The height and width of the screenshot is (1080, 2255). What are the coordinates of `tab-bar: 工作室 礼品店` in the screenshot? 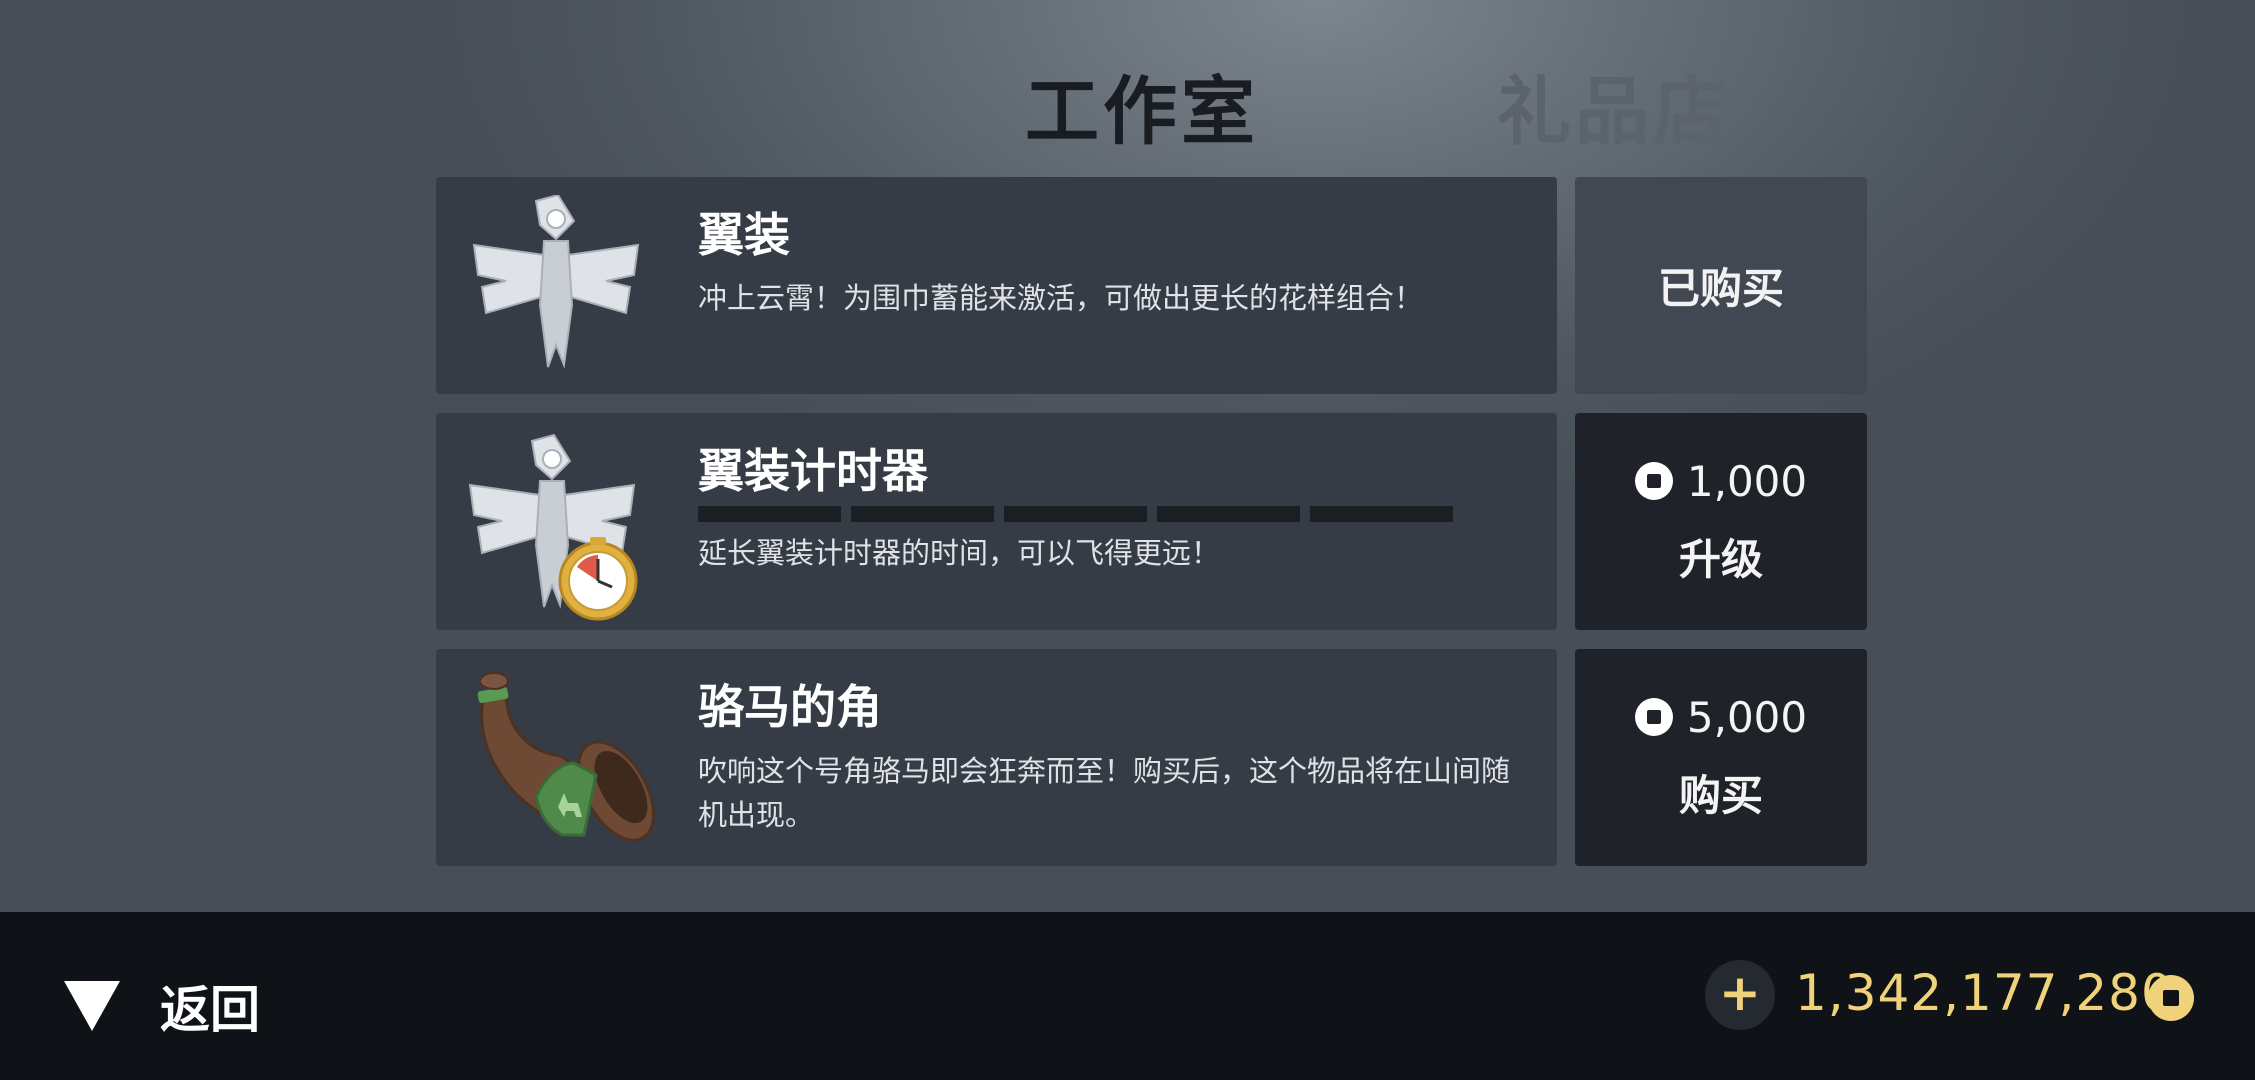 It's located at (1127, 103).